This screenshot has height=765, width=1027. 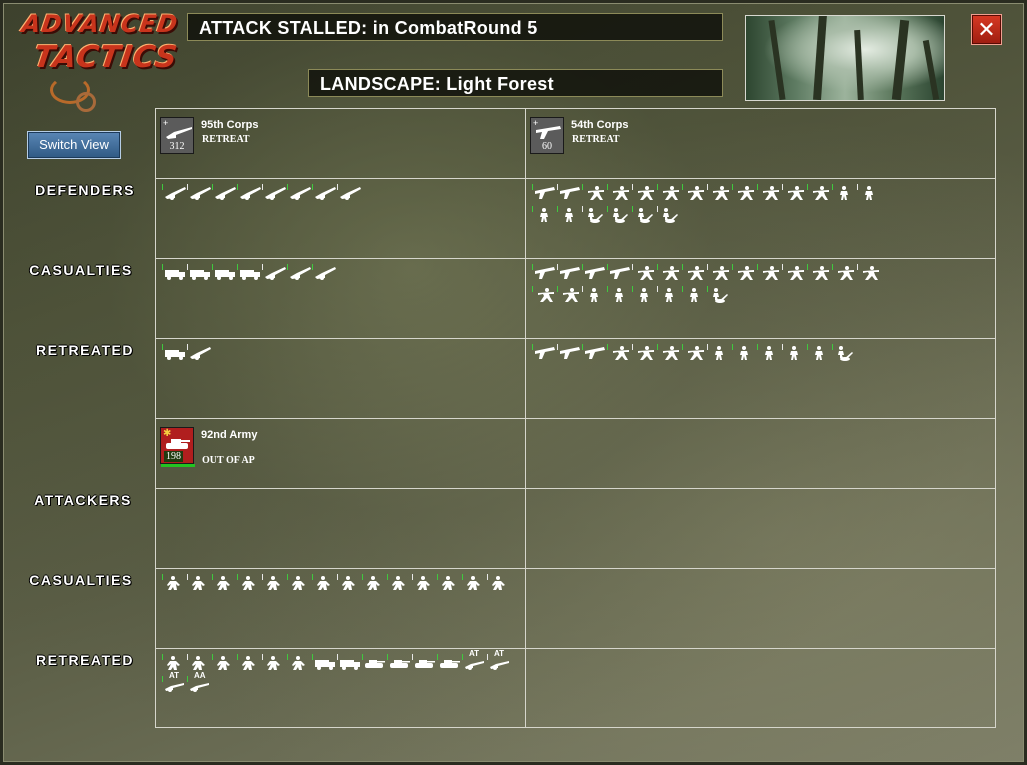 I want to click on machinegun-icon: + 60, so click(x=547, y=135).